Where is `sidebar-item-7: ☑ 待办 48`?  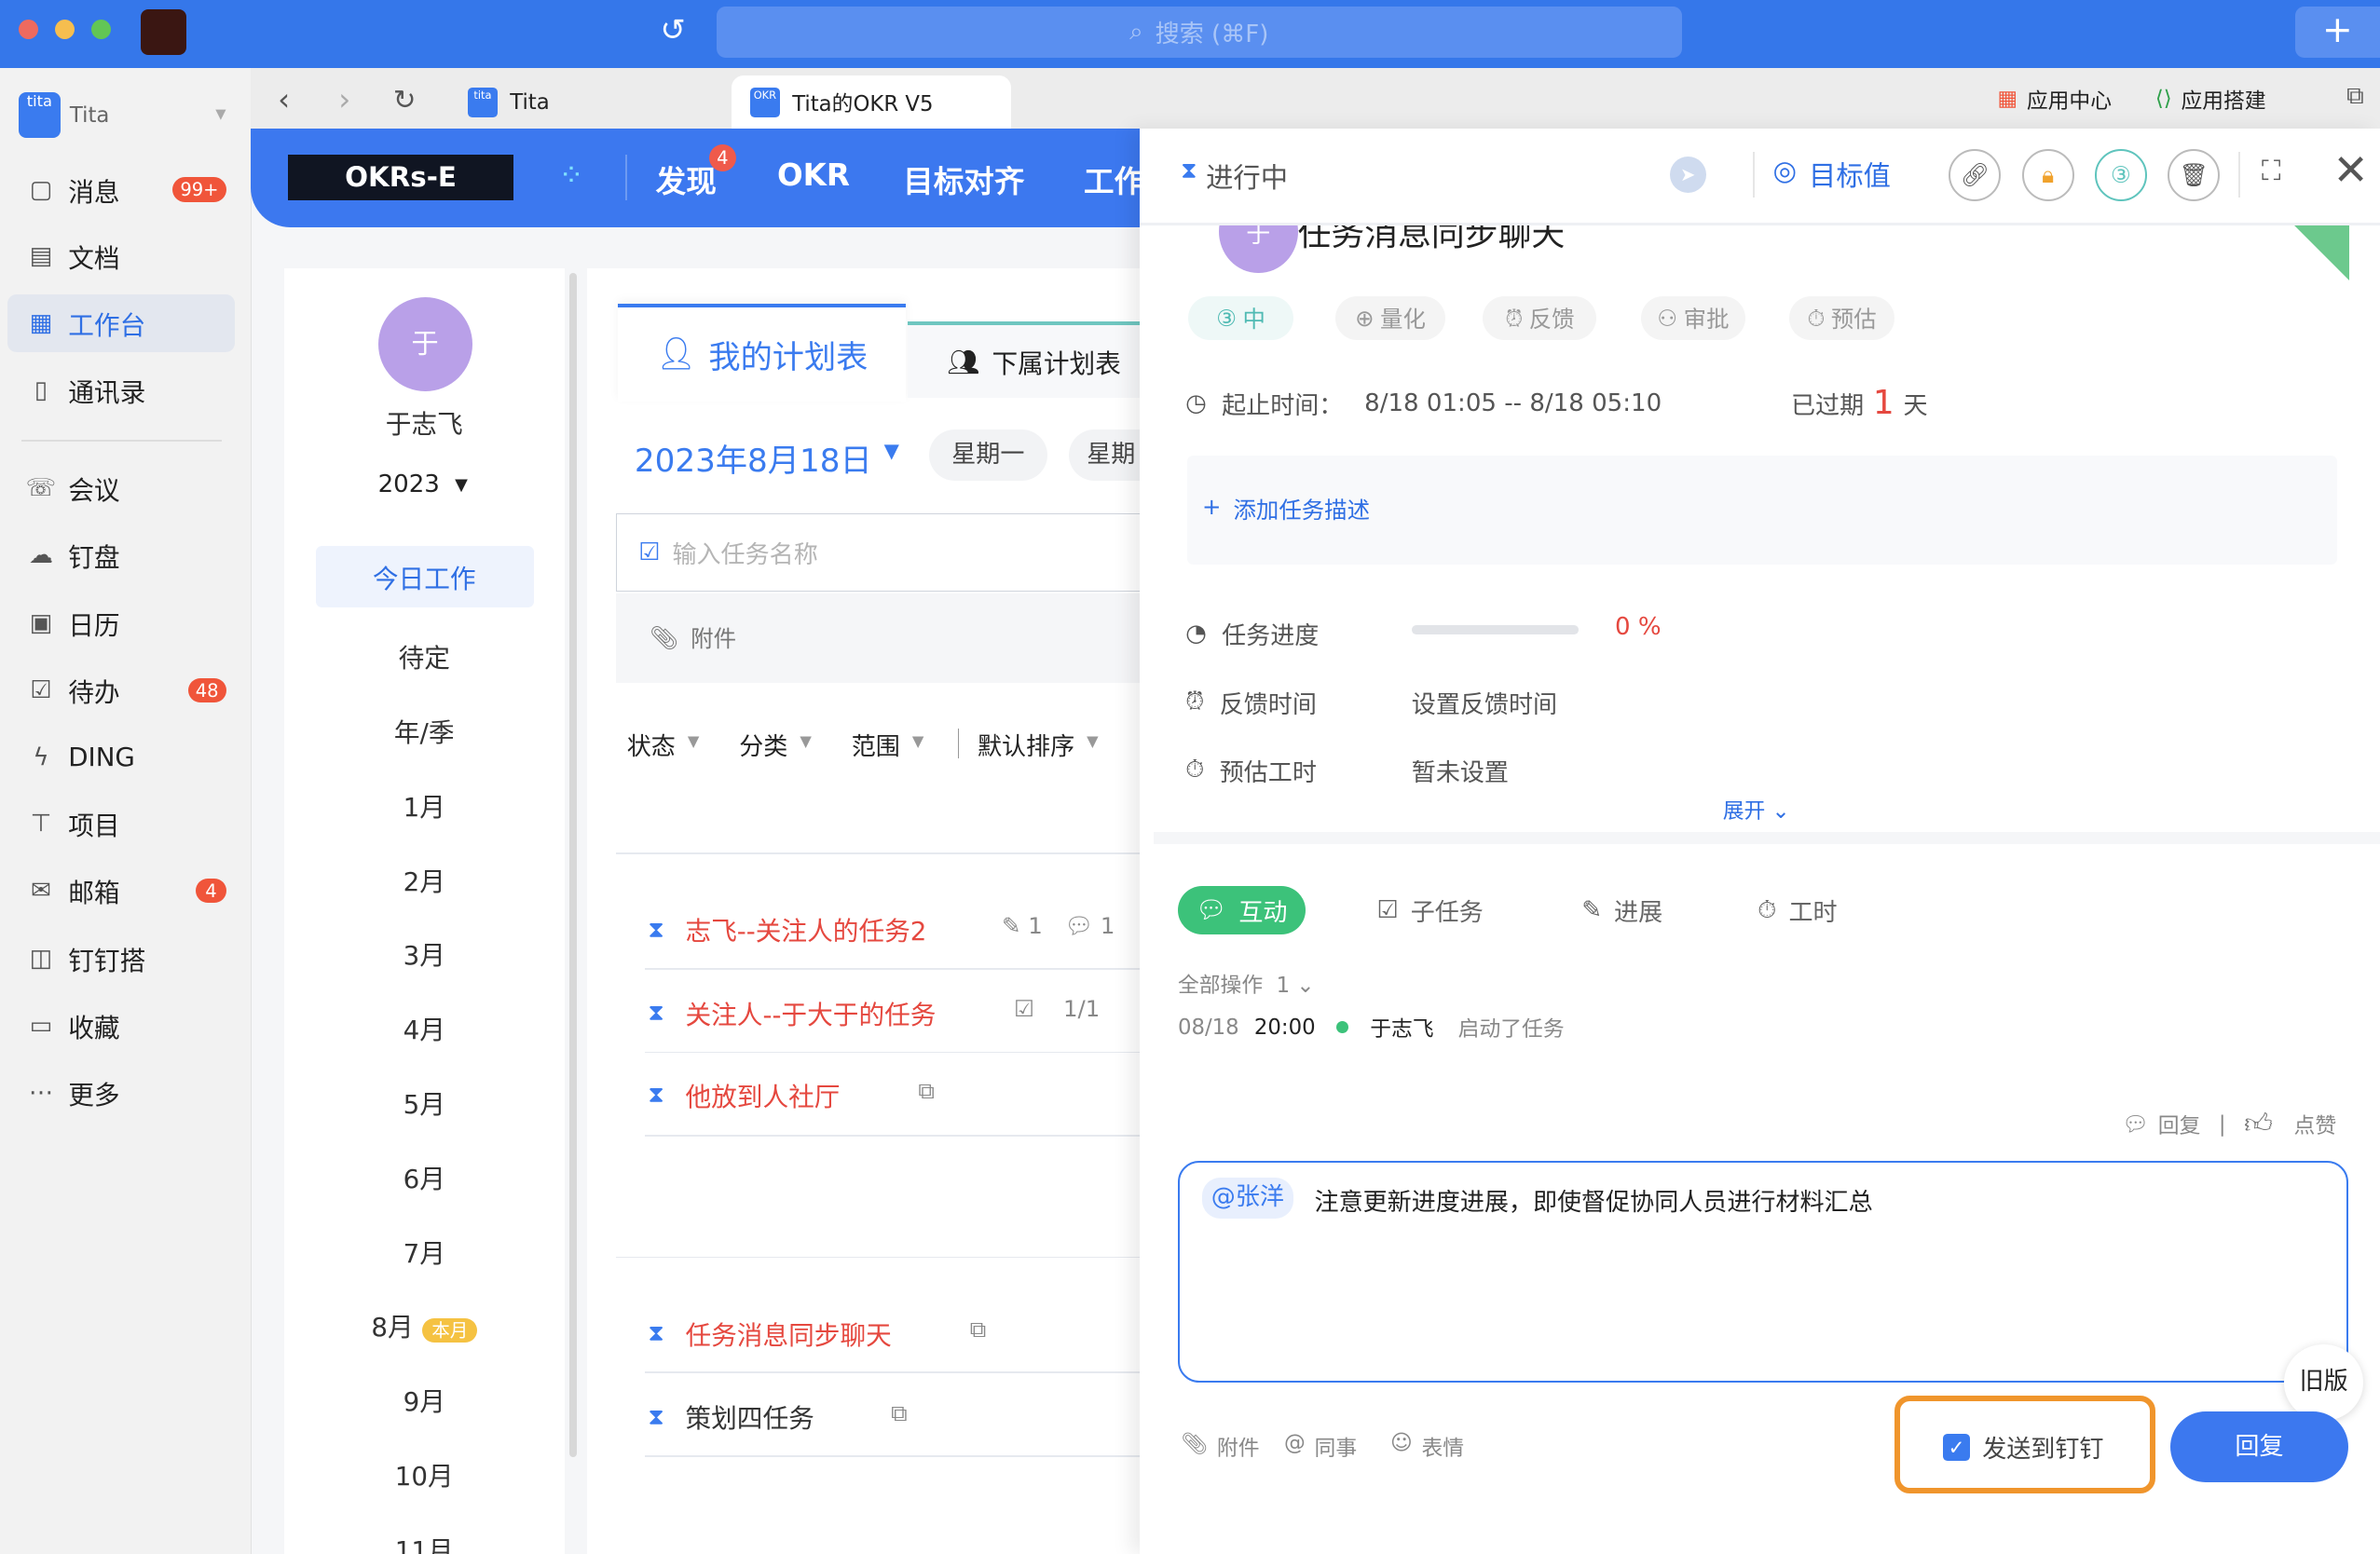 sidebar-item-7: ☑ 待办 48 is located at coordinates (121, 690).